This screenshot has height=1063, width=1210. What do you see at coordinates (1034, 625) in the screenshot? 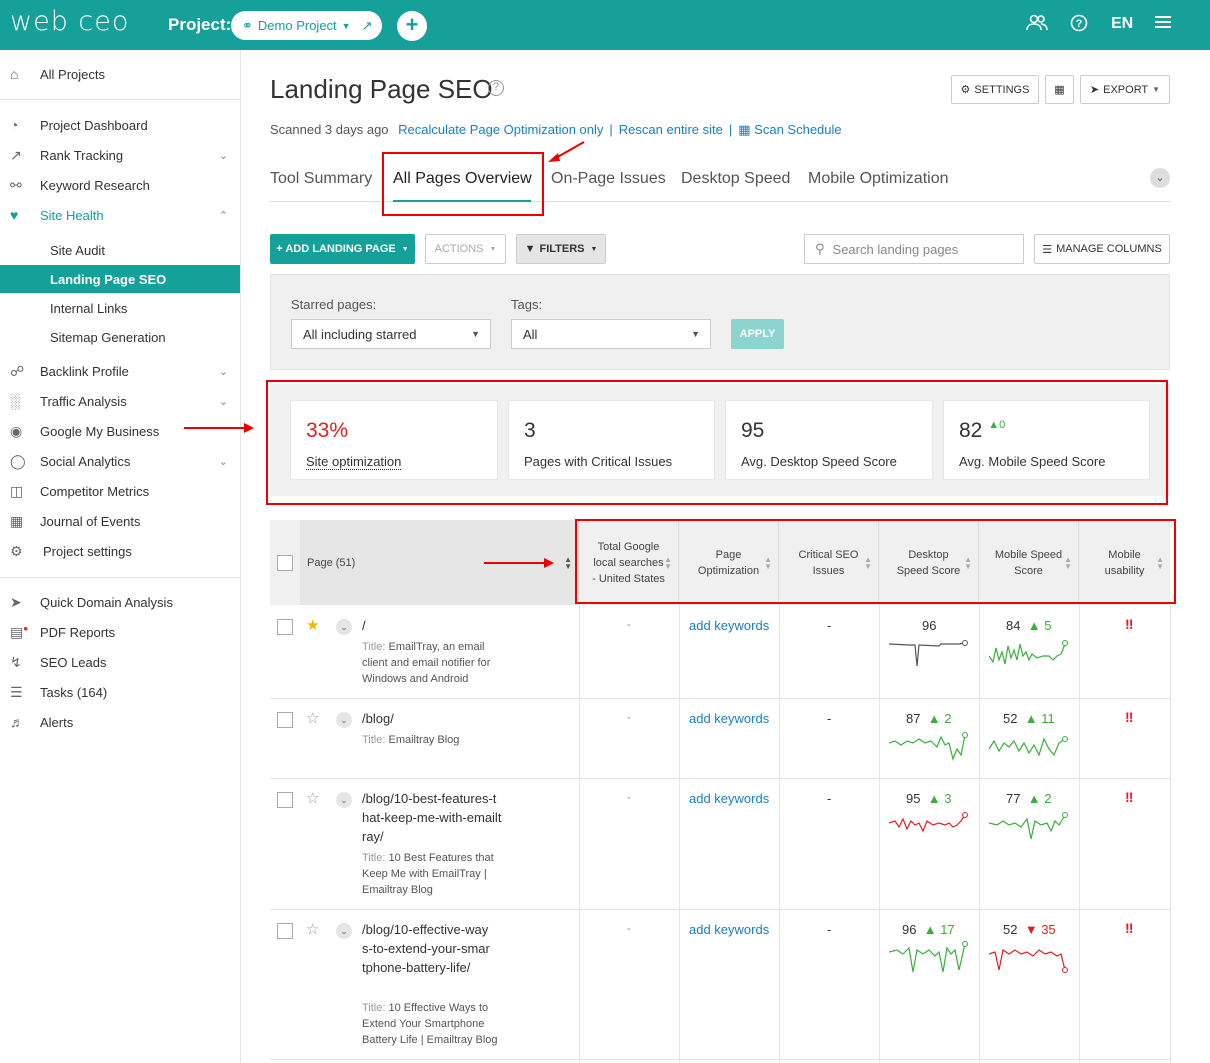
I see `delta-up-icon: ▲` at bounding box center [1034, 625].